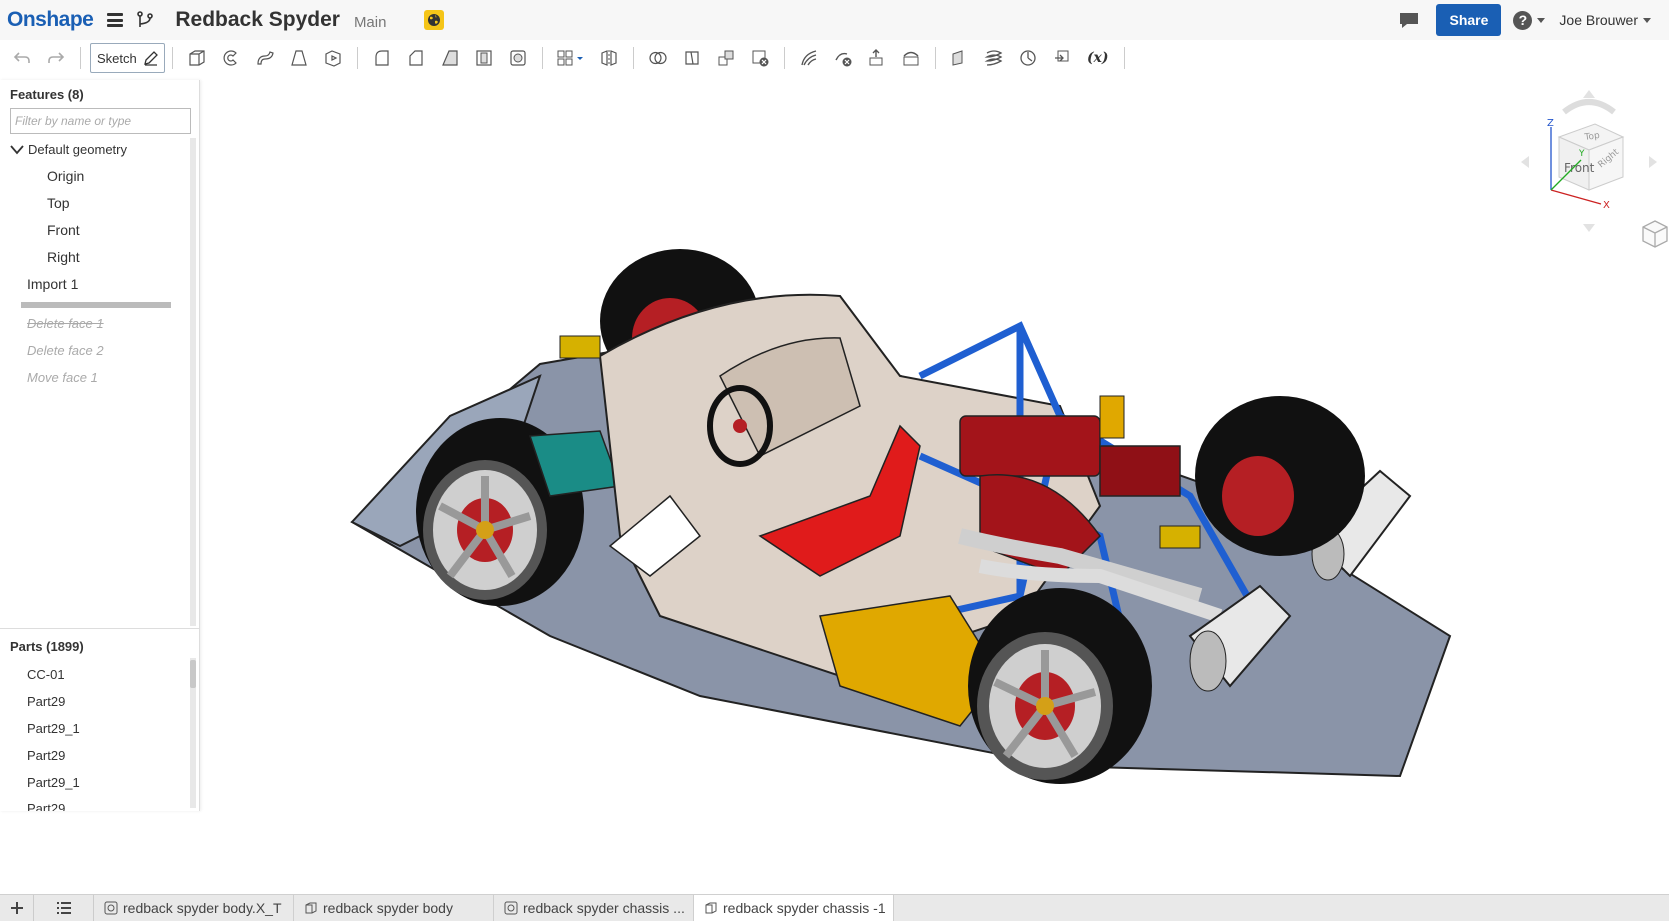 The width and height of the screenshot is (1669, 921). Describe the element at coordinates (127, 58) in the screenshot. I see `sketch-button: Sketch` at that location.